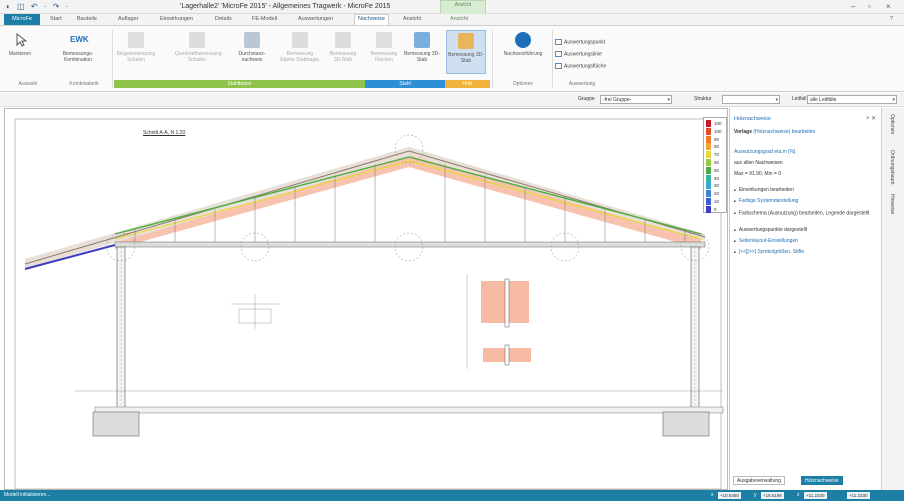 This screenshot has width=904, height=501. I want to click on panel-metric: Ausnutzungsgrad eta.m [%], so click(764, 152).